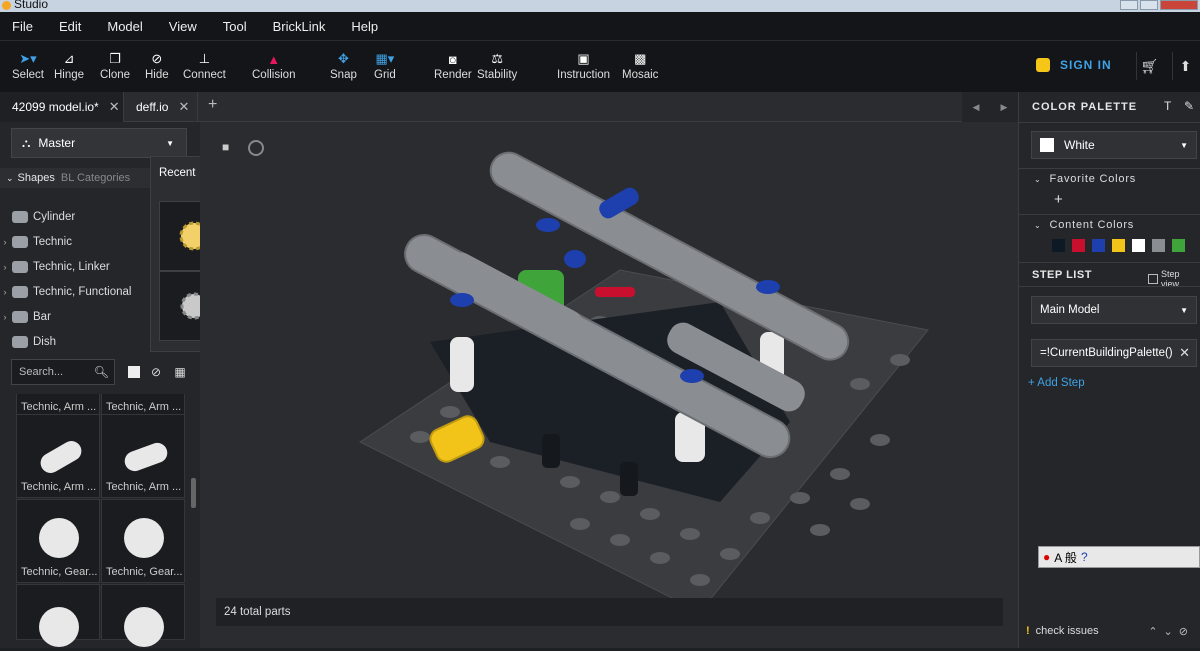  Describe the element at coordinates (462, 364) in the screenshot. I see `white-axle` at that location.